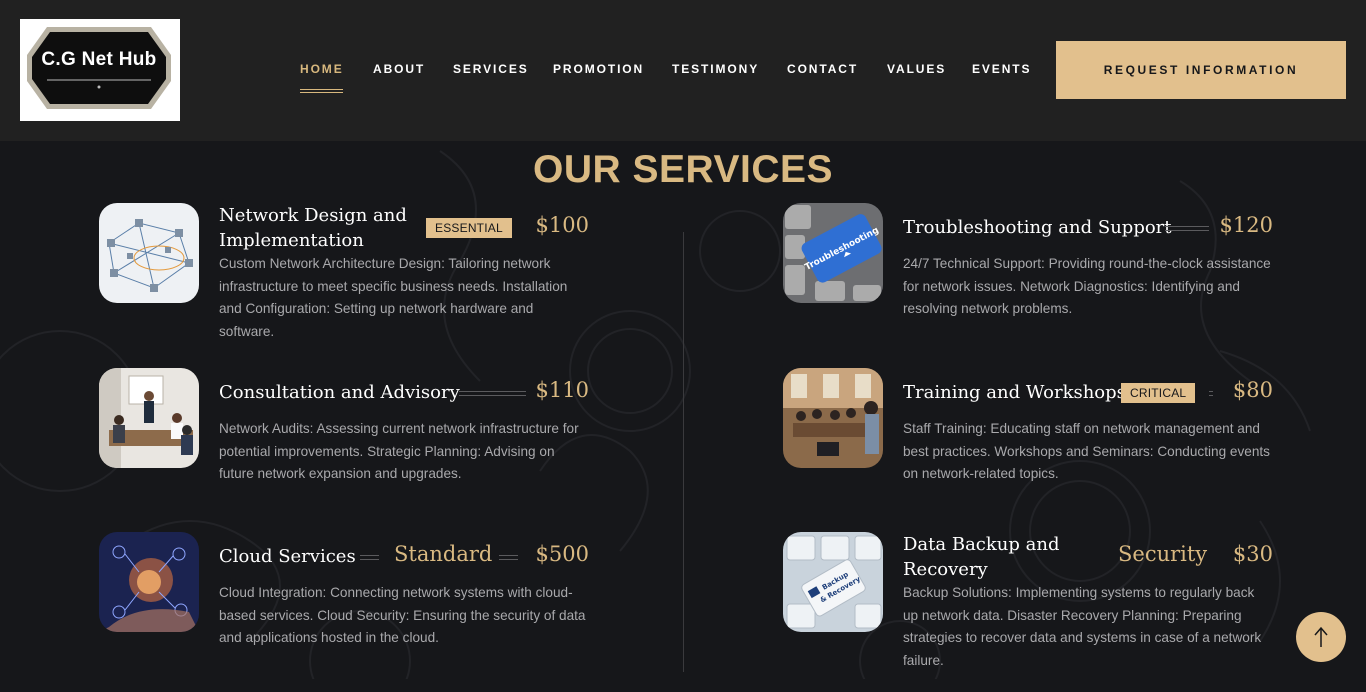 This screenshot has width=1366, height=692. I want to click on service-title-line1: Network Design and, so click(313, 215).